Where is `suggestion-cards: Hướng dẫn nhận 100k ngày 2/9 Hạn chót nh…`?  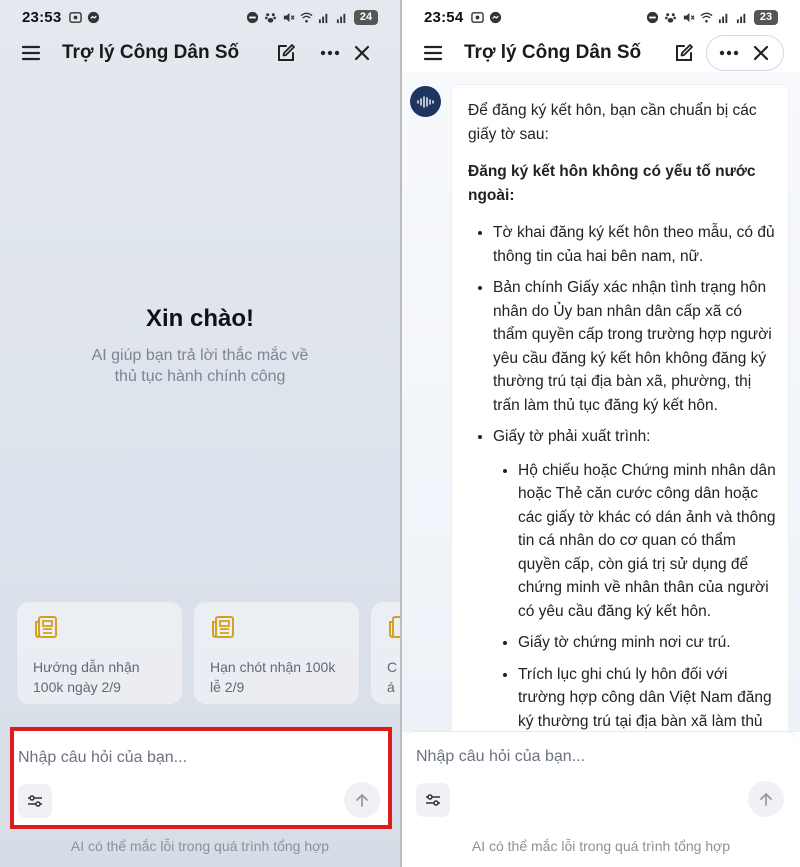 suggestion-cards: Hướng dẫn nhận 100k ngày 2/9 Hạn chót nh… is located at coordinates (208, 653).